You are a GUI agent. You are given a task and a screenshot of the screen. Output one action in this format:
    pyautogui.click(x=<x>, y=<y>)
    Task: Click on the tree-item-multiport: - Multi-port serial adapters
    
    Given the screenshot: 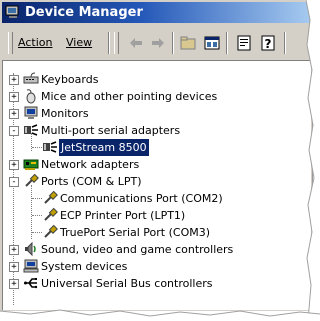 What is the action you would take?
    pyautogui.click(x=153, y=130)
    